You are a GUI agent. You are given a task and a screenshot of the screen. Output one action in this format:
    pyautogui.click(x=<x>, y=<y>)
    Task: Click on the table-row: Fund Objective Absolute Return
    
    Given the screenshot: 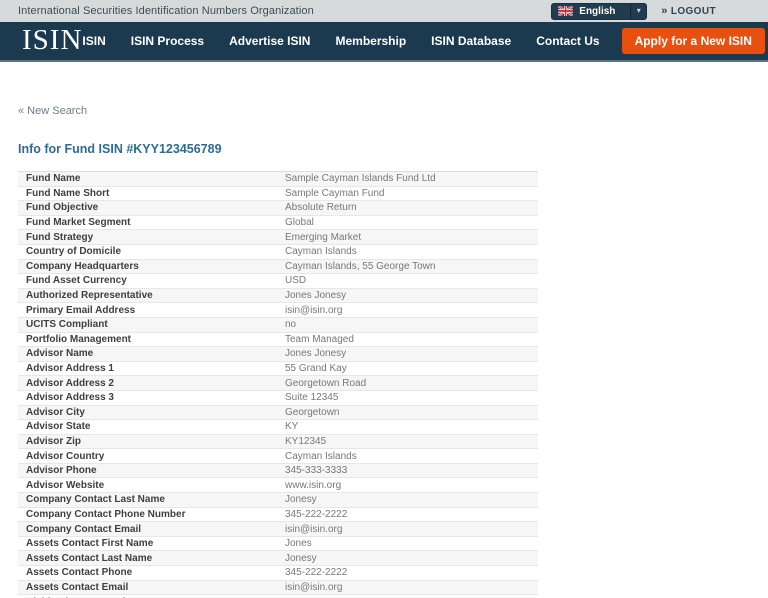 What is the action you would take?
    pyautogui.click(x=278, y=208)
    